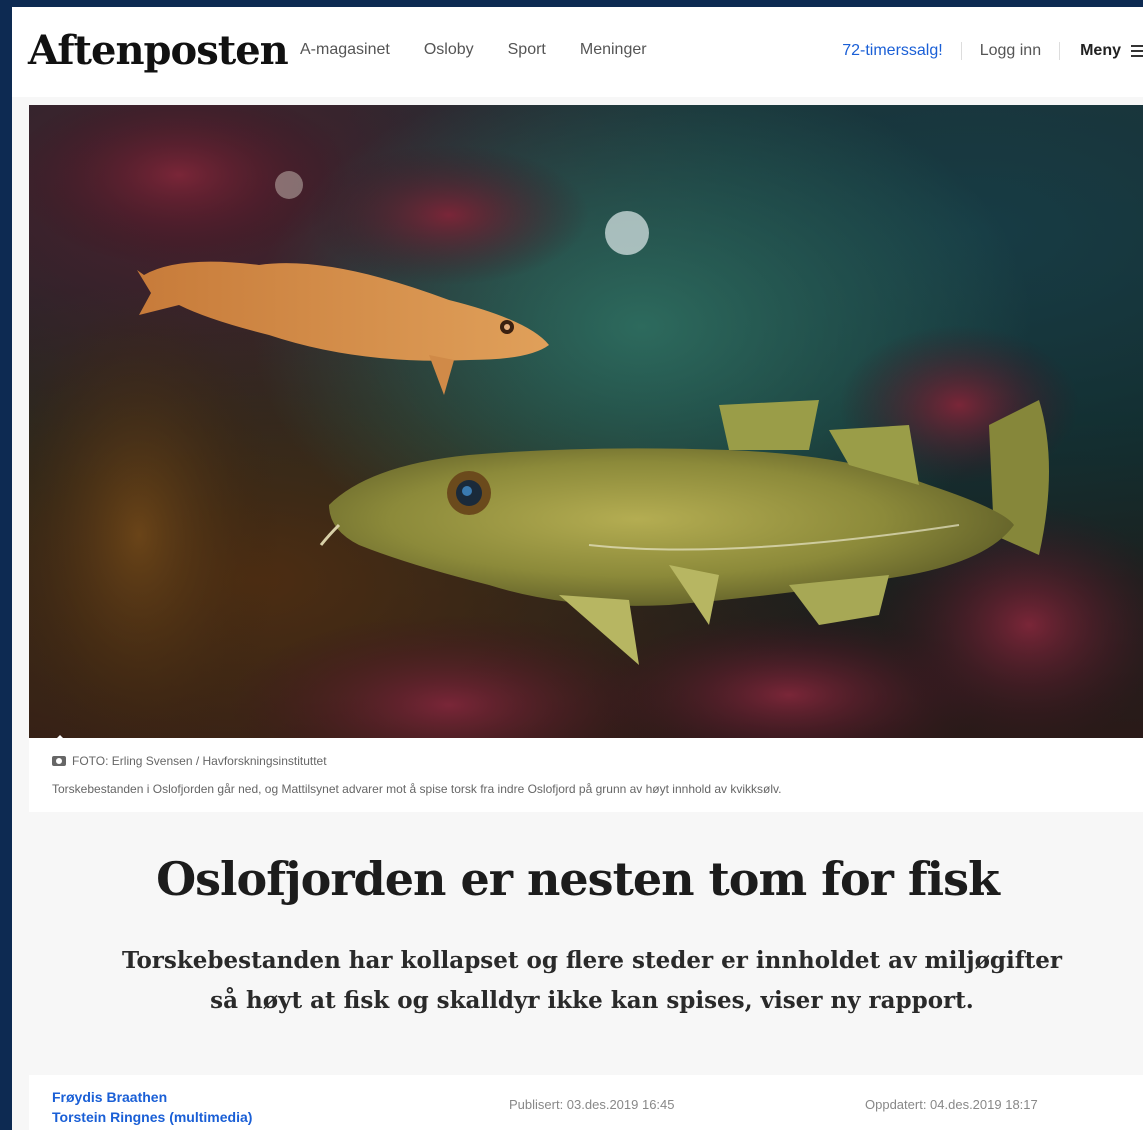  Describe the element at coordinates (951, 1104) in the screenshot. I see `updated-date: Oppdatert: 04.des.2019 18:17` at that location.